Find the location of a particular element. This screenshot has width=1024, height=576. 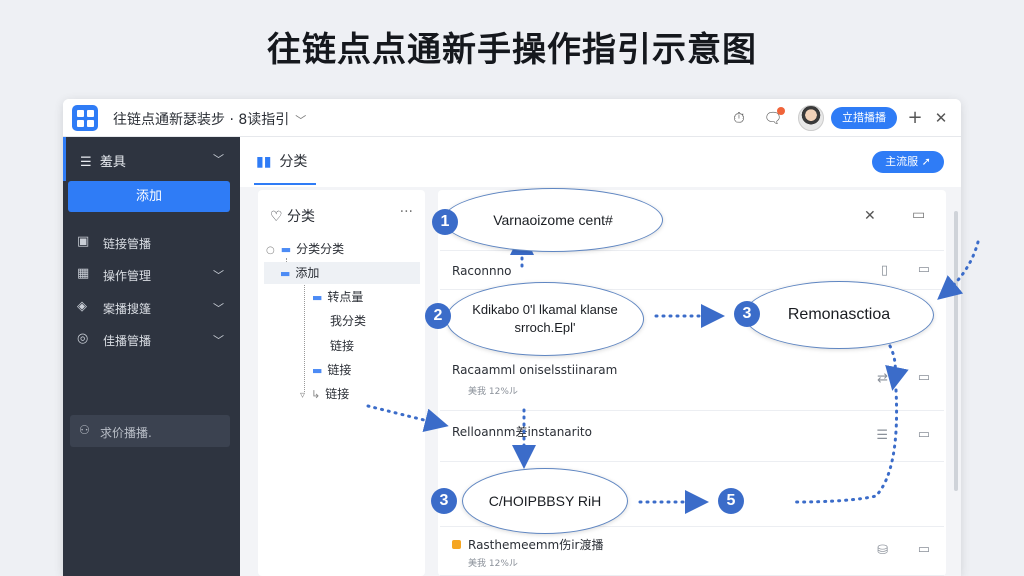

more-icon: ··· is located at coordinates (406, 212).